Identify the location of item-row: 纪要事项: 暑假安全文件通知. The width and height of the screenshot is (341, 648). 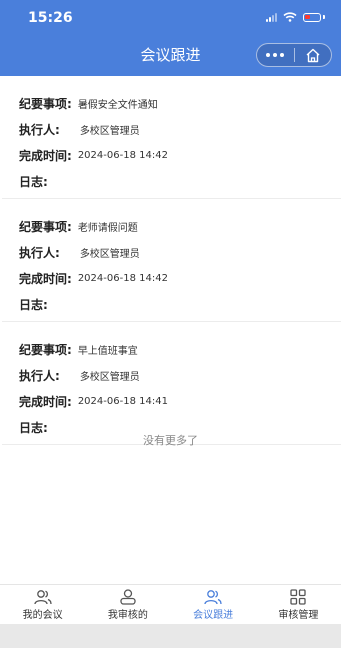
(171, 103).